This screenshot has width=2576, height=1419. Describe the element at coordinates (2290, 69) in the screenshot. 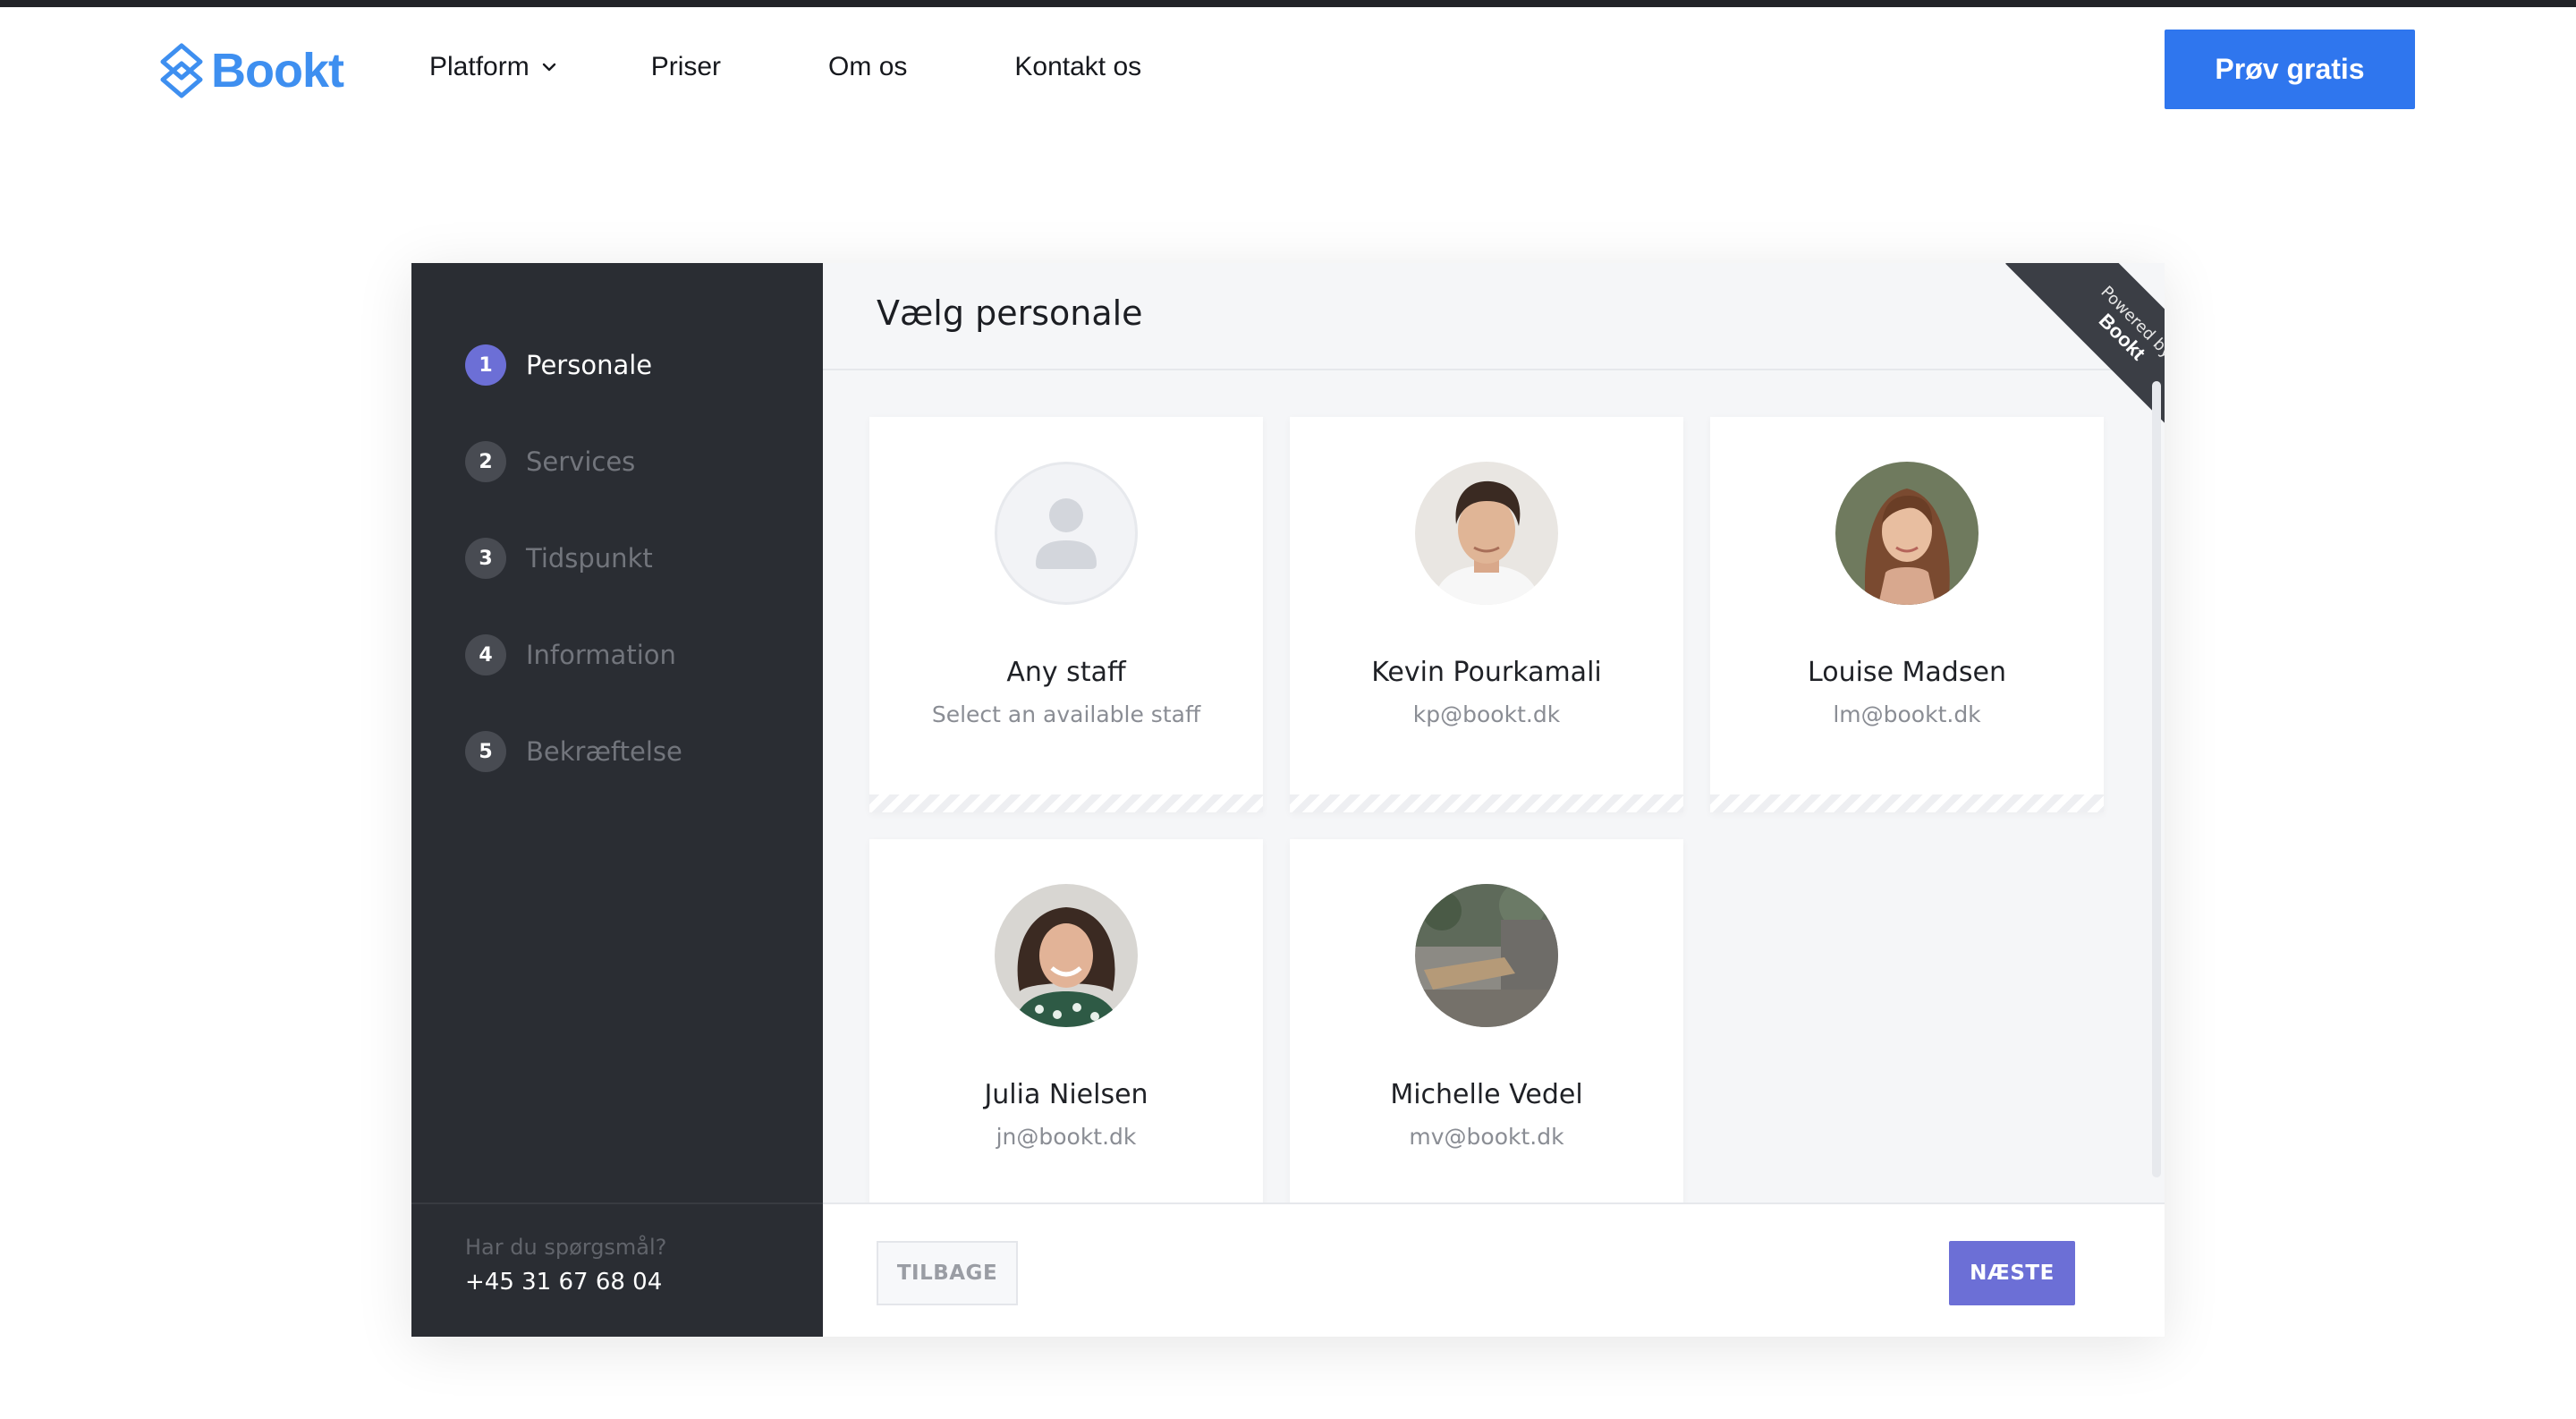

I see `try-free-button: Prøv gratis` at that location.